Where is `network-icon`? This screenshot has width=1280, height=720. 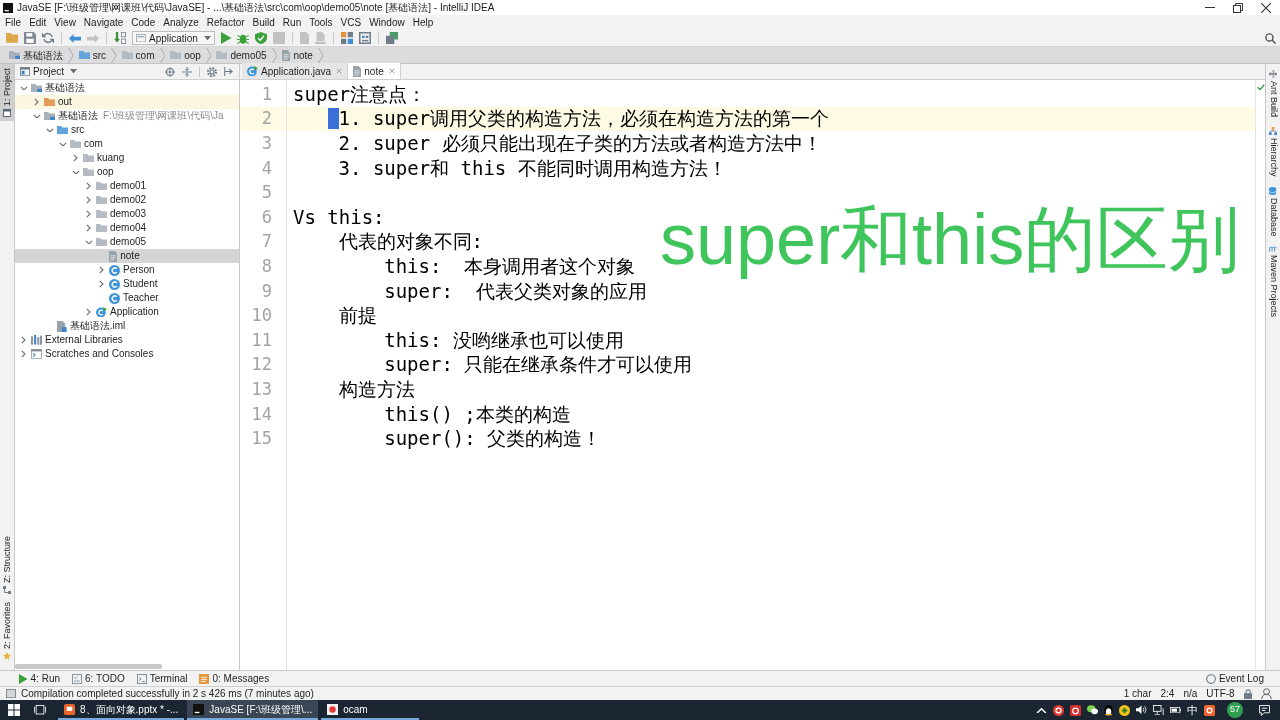
network-icon is located at coordinates (1158, 710).